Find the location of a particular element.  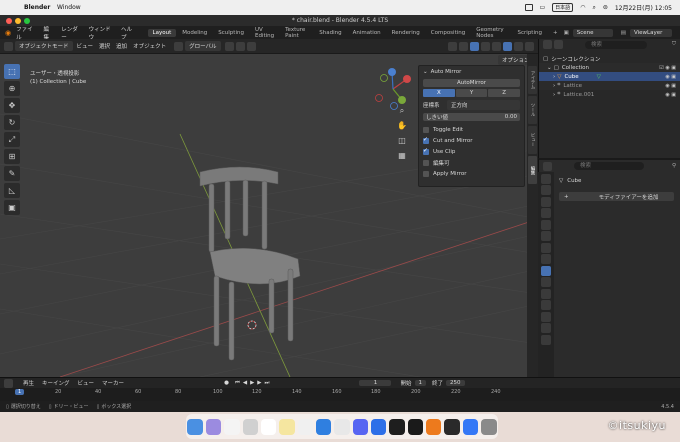

tab-item: アイテム is located at coordinates (532, 80).